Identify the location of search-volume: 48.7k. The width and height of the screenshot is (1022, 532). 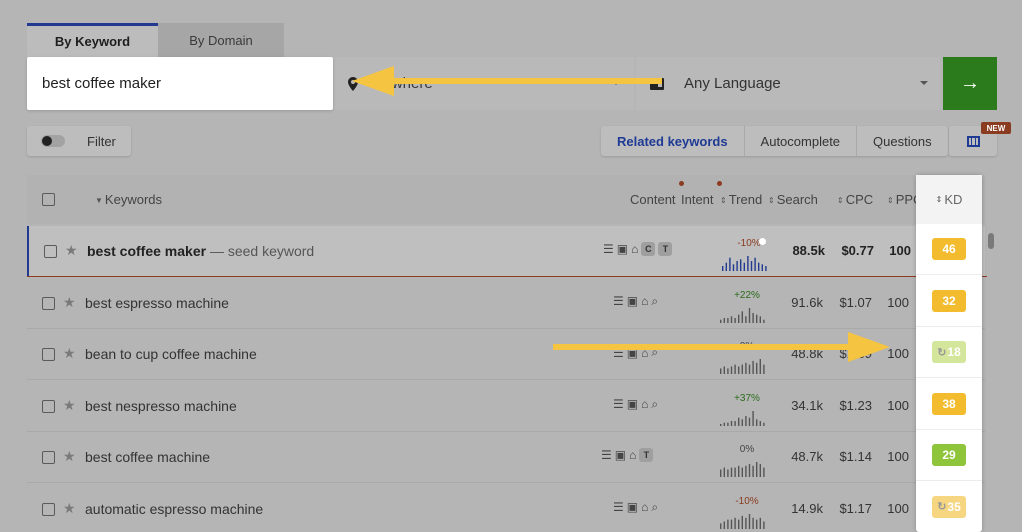
(807, 456).